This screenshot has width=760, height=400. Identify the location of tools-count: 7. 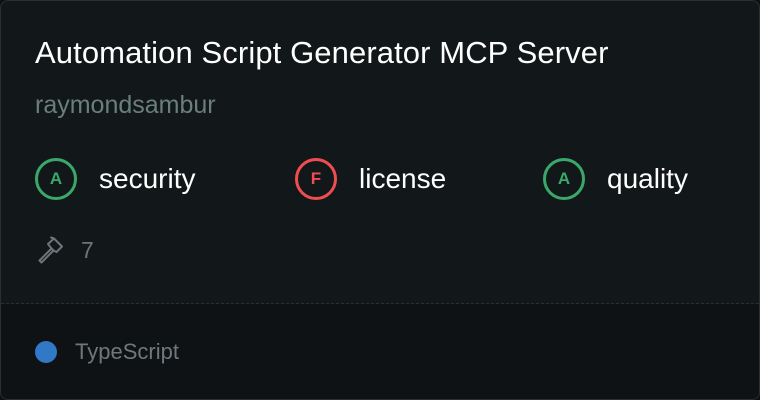
(64, 250).